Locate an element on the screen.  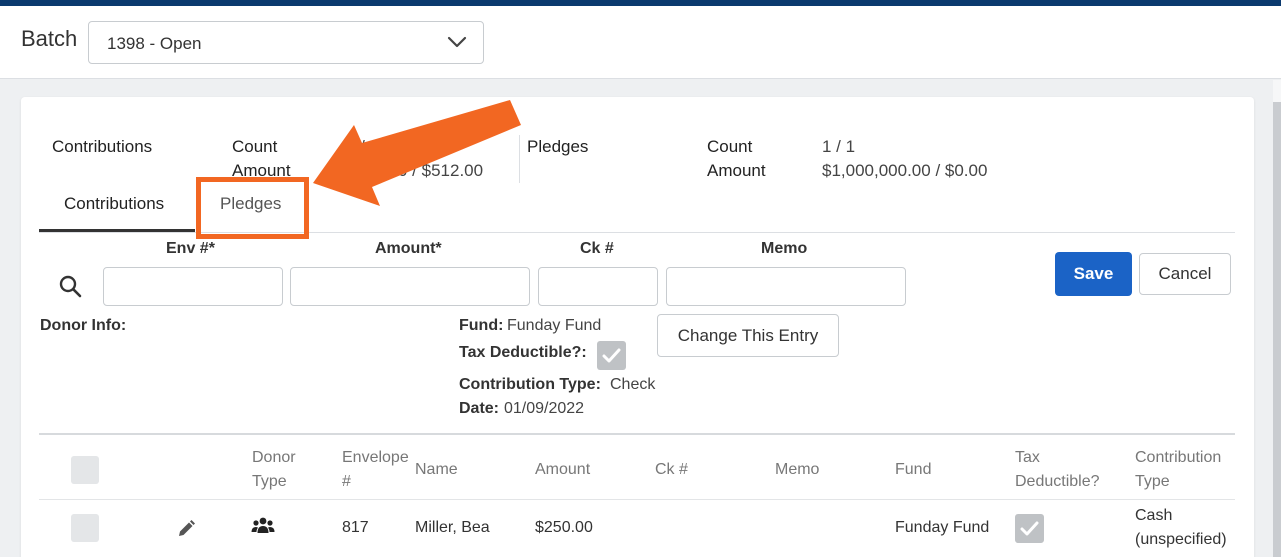
tax-deductible-label: Tax Deductible?: is located at coordinates (523, 352).